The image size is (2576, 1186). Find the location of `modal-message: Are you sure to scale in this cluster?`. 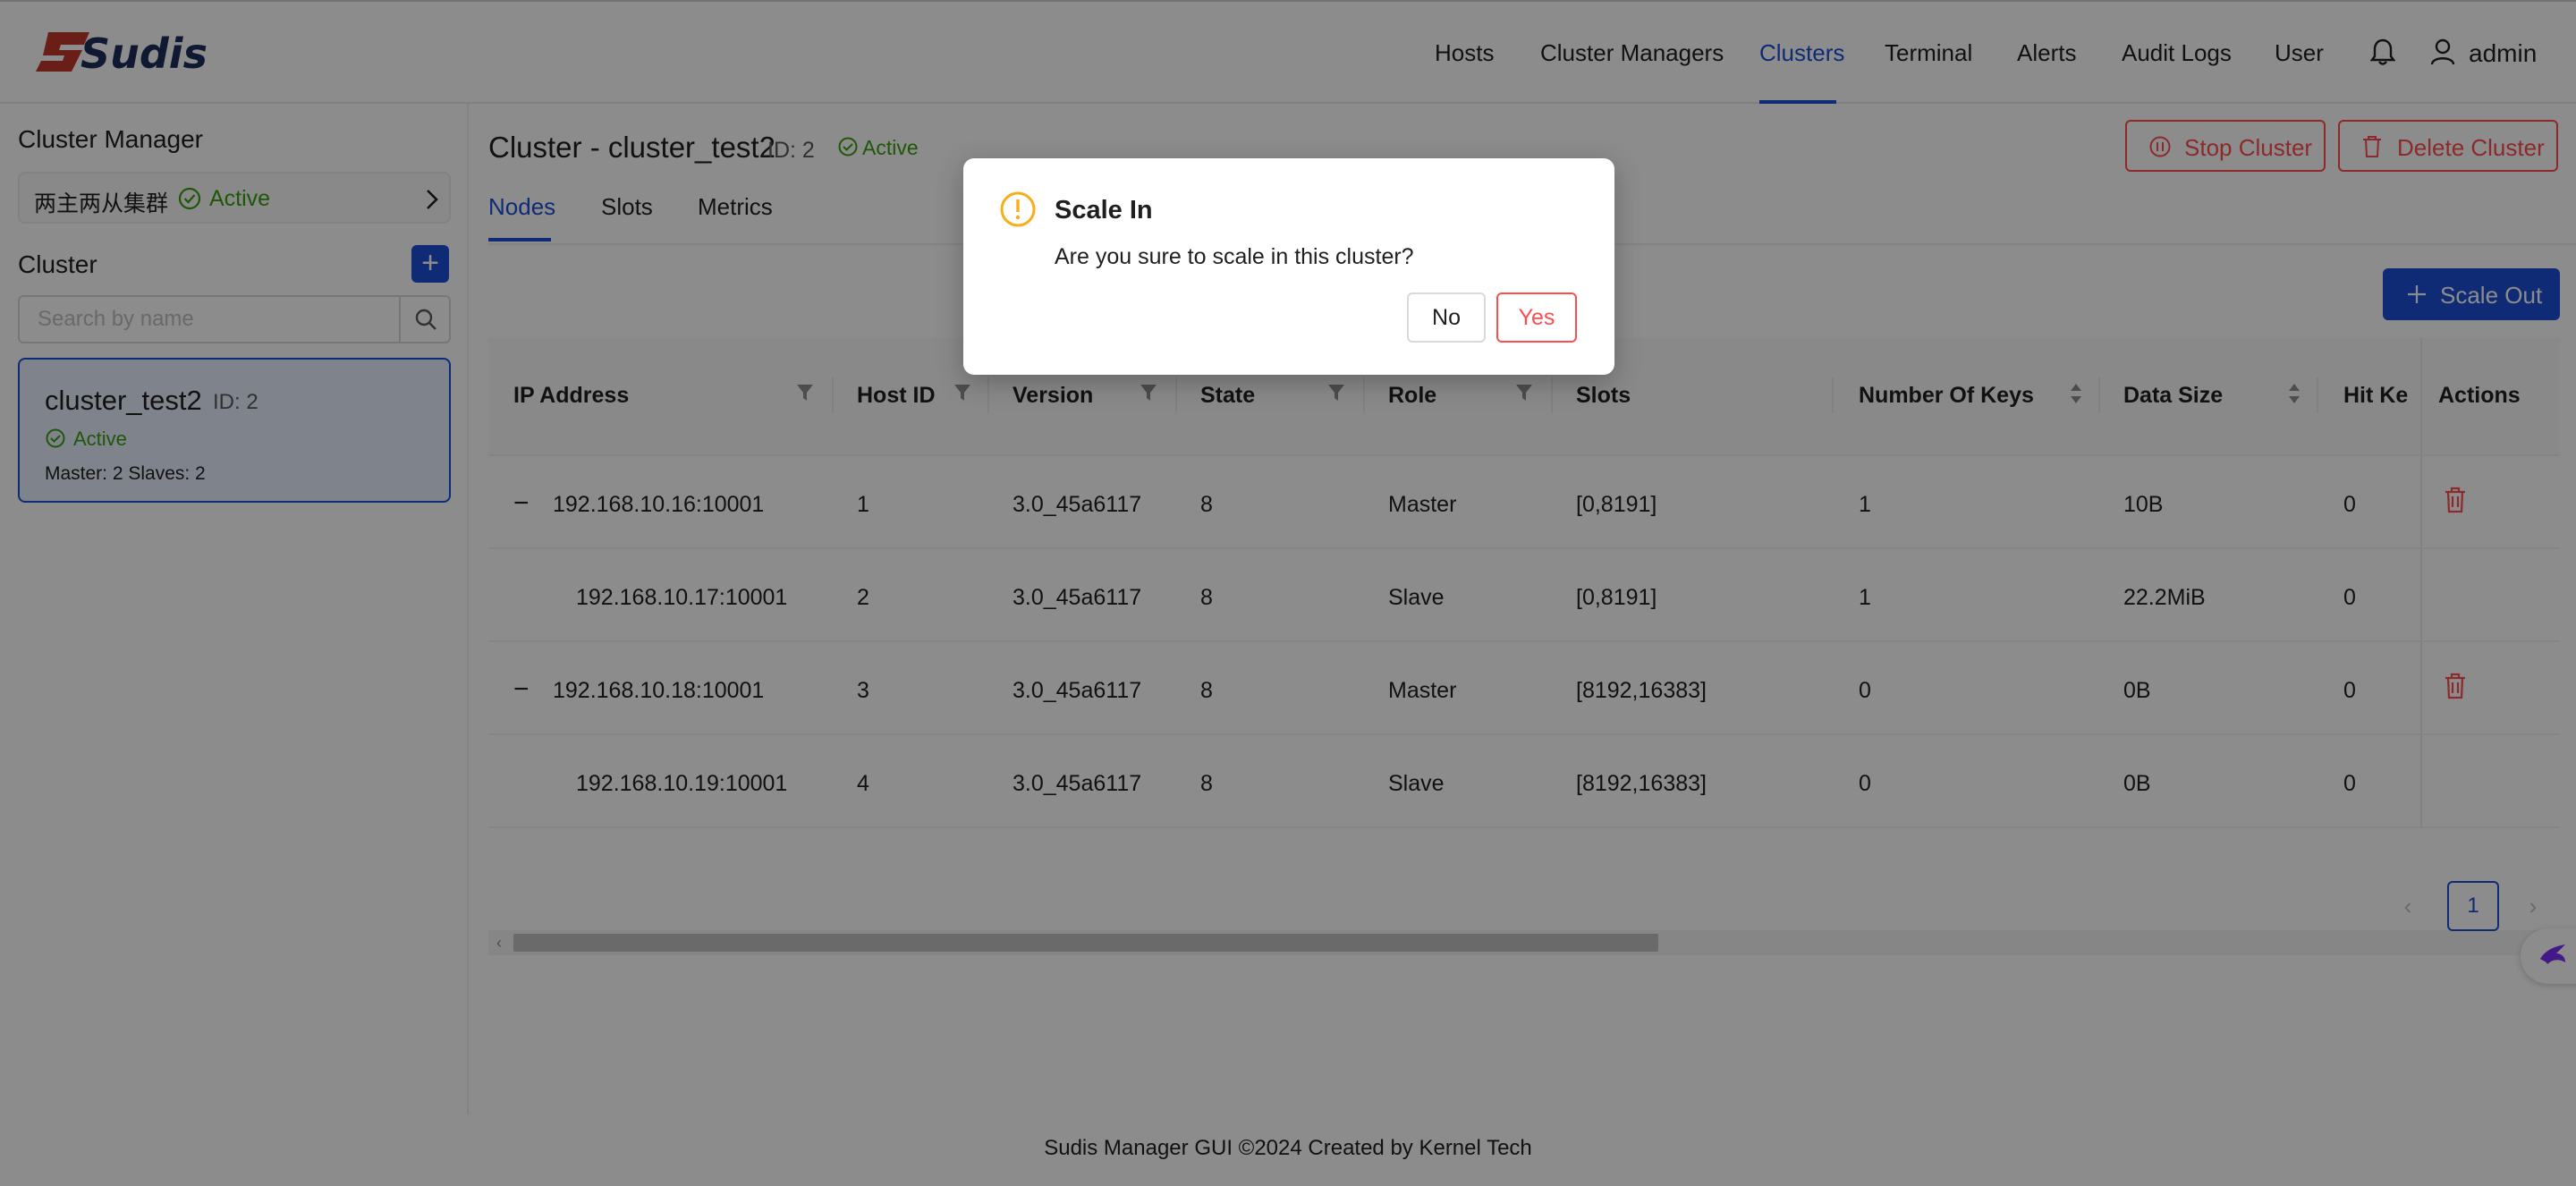

modal-message: Are you sure to scale in this cluster? is located at coordinates (1234, 256).